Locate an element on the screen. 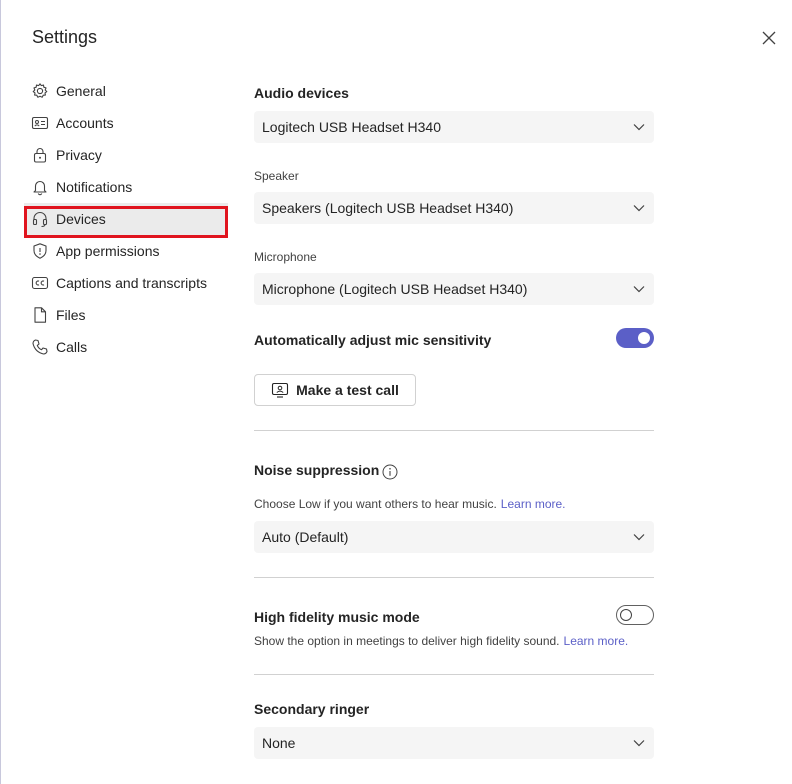 This screenshot has width=792, height=784. close-icon is located at coordinates (769, 38).